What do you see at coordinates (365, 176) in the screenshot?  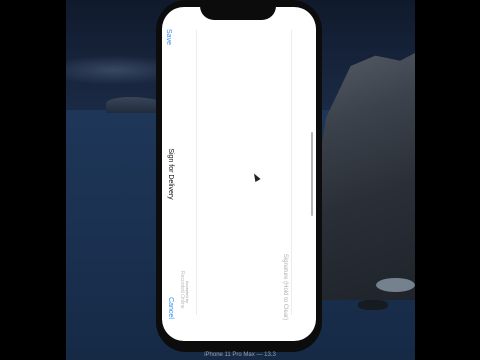 I see `wallpaper-mountain` at bounding box center [365, 176].